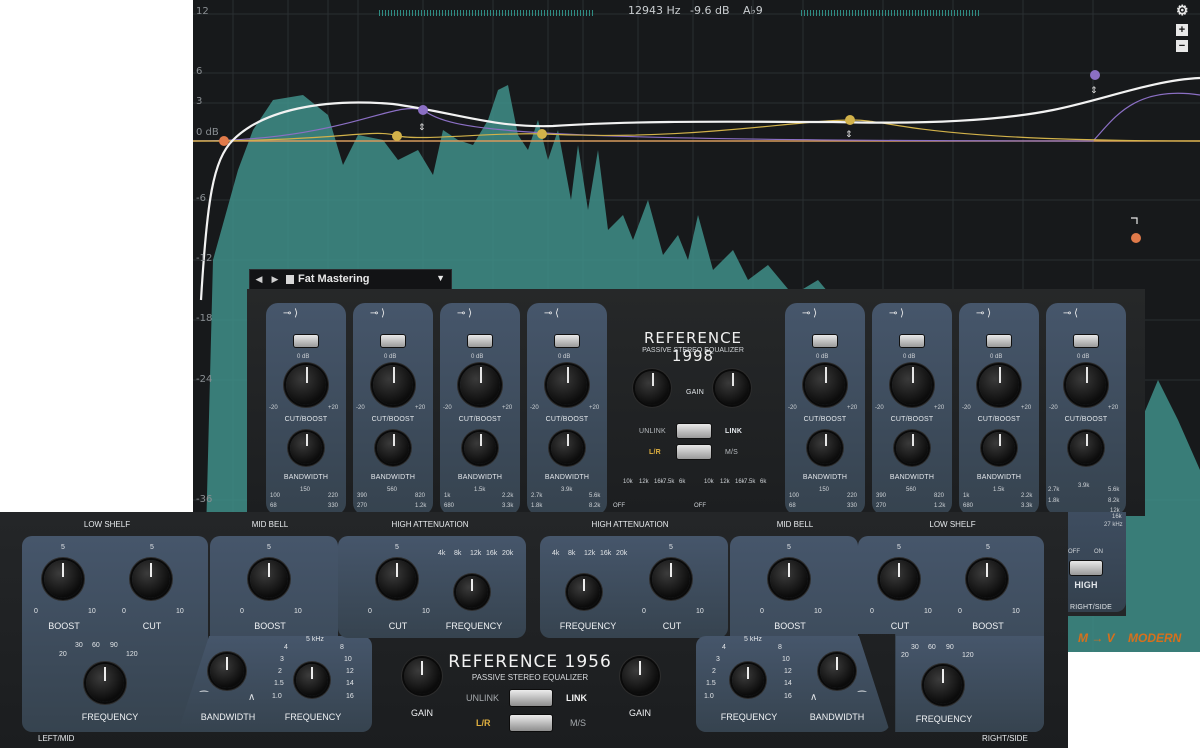 The width and height of the screenshot is (1200, 748). What do you see at coordinates (275, 279) in the screenshot?
I see `next-preset-icon: ▶` at bounding box center [275, 279].